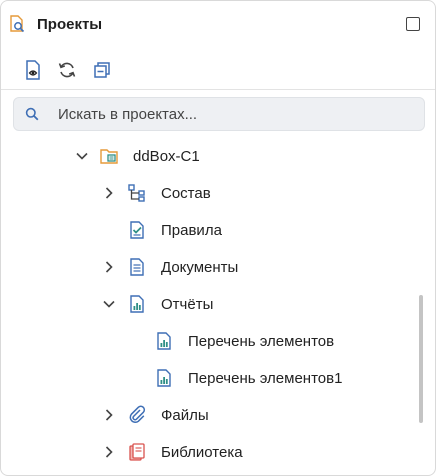 The image size is (436, 476). I want to click on attachment-icon, so click(137, 415).